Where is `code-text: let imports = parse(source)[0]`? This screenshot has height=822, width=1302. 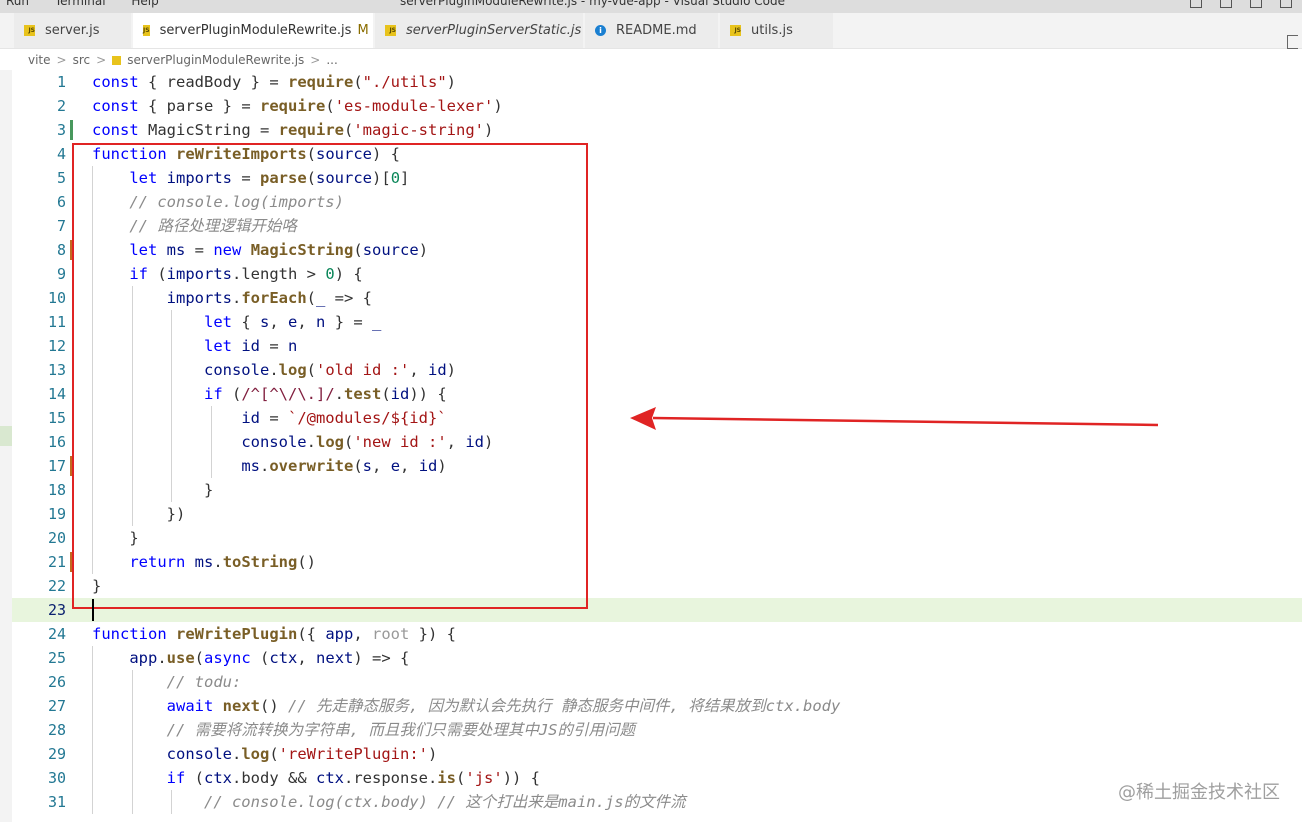
code-text: let imports = parse(source)[0] is located at coordinates (269, 178).